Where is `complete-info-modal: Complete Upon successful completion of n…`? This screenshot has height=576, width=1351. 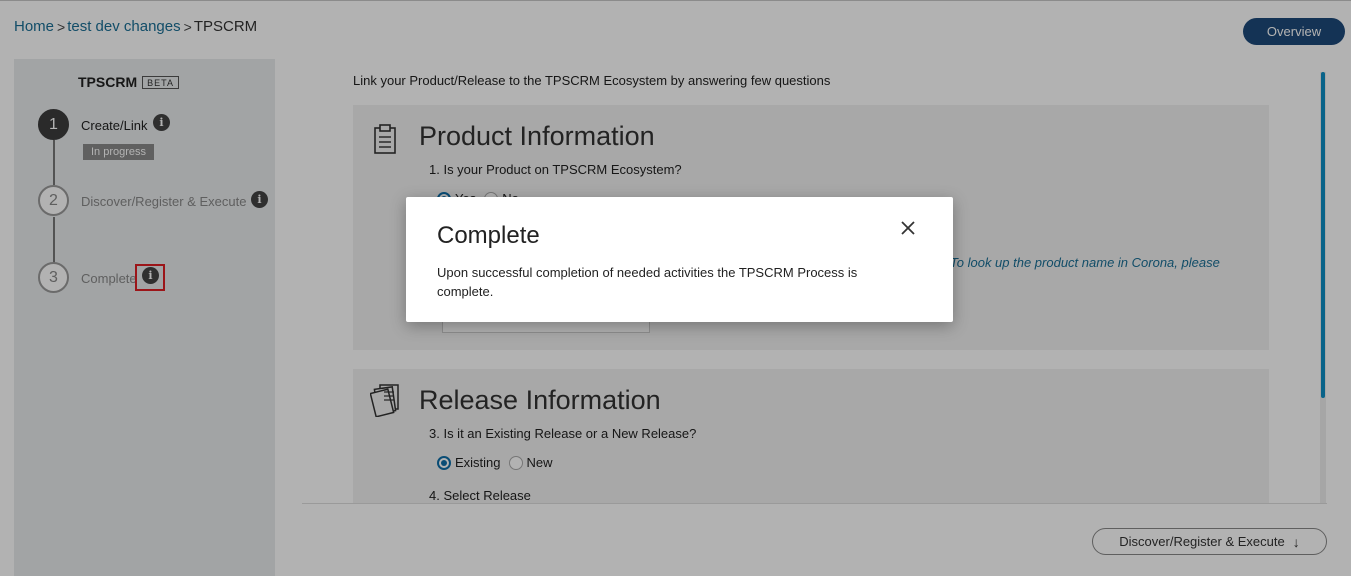 complete-info-modal: Complete Upon successful completion of n… is located at coordinates (679, 259).